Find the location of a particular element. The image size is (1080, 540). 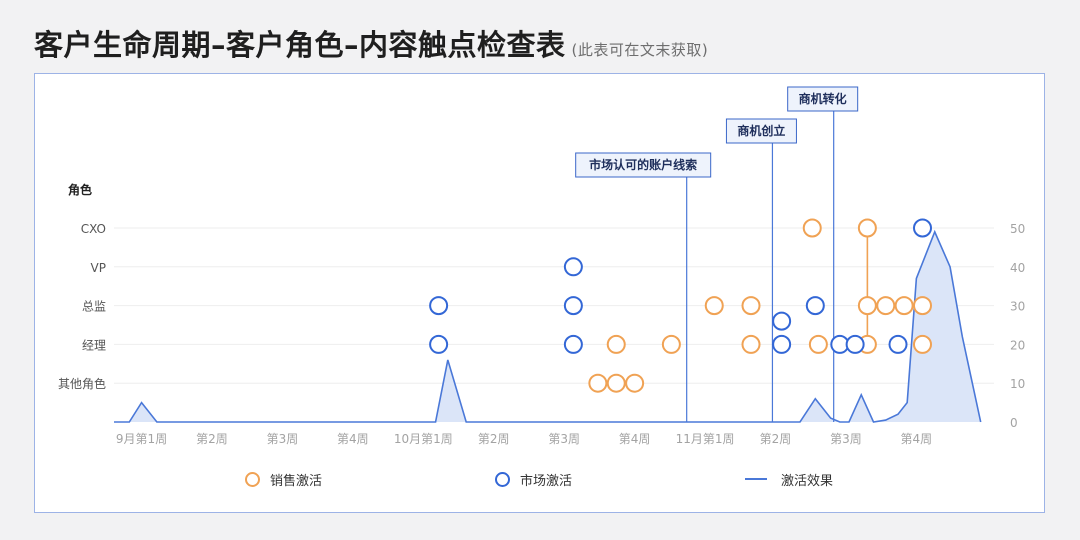

milestone-label: 商机创立 is located at coordinates (761, 130).